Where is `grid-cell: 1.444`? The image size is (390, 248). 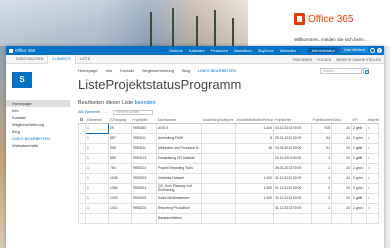
grid-cell: 1.444 is located at coordinates (254, 128).